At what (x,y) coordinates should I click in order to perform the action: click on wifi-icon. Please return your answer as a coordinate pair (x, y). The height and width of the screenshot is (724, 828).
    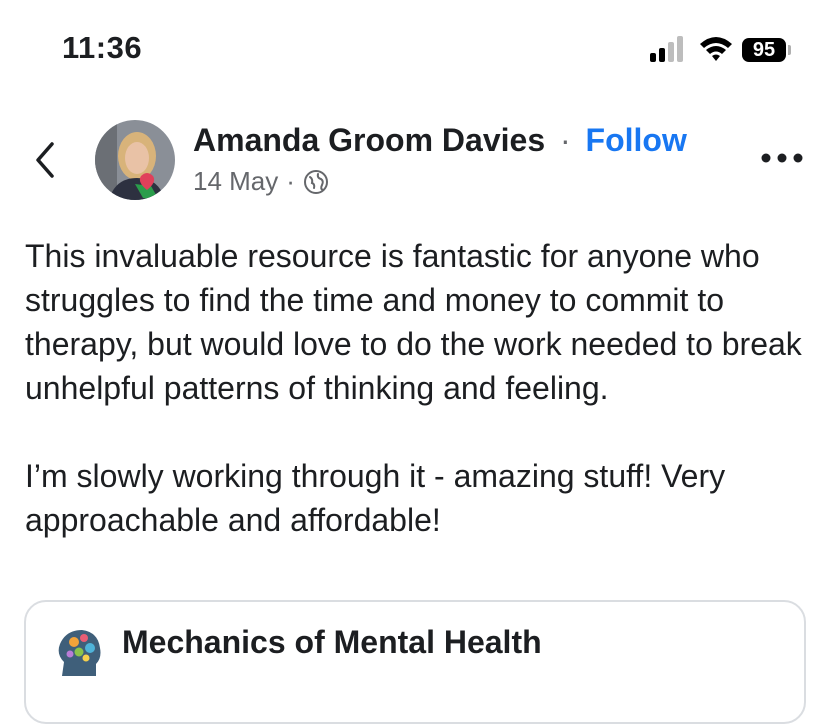
    Looking at the image, I should click on (716, 49).